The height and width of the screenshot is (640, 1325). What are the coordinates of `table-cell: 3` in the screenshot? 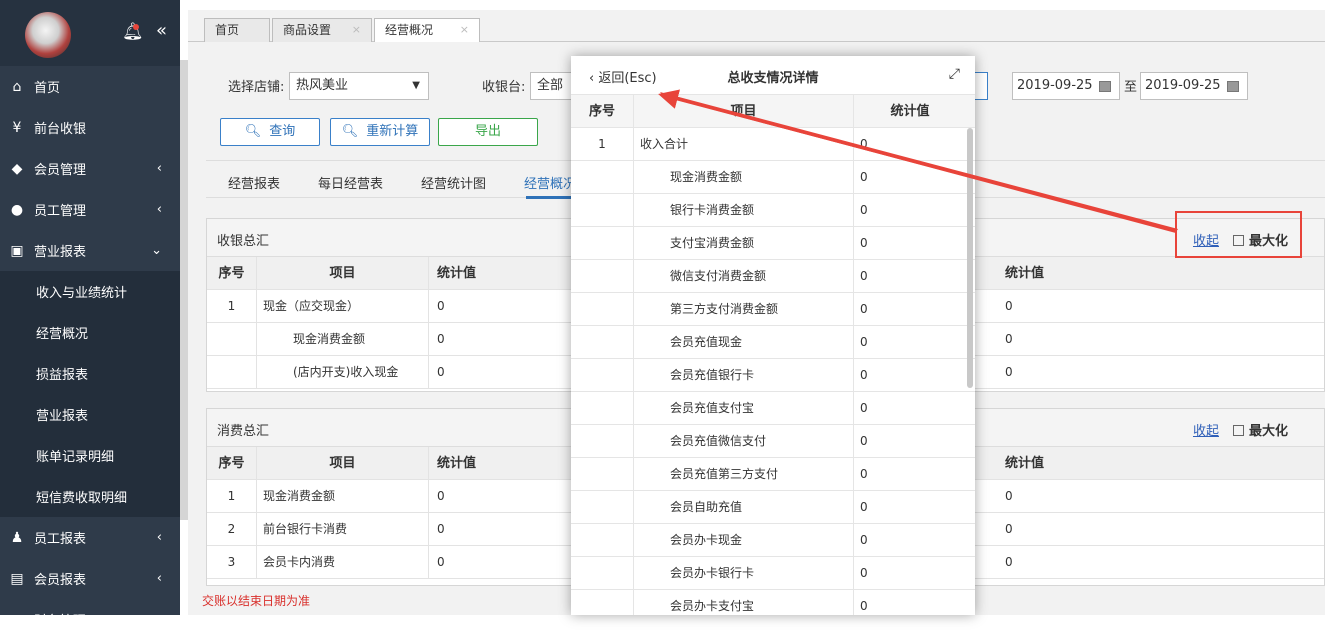 It's located at (232, 562).